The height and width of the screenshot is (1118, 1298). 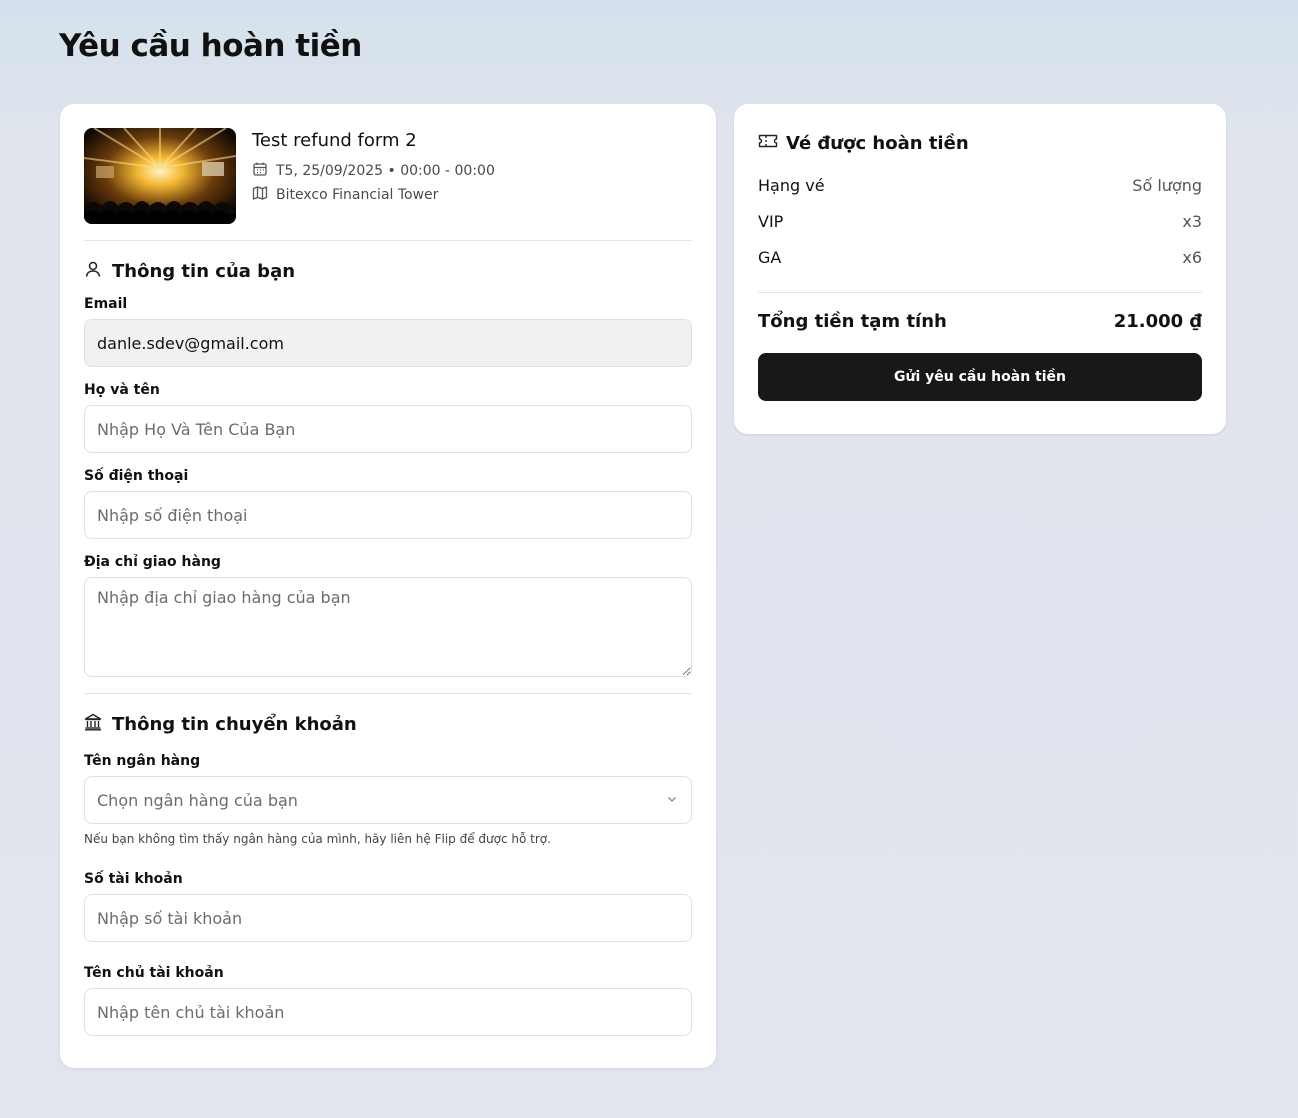 What do you see at coordinates (357, 195) in the screenshot?
I see `event-venue-name: Bitexco Financial Tower` at bounding box center [357, 195].